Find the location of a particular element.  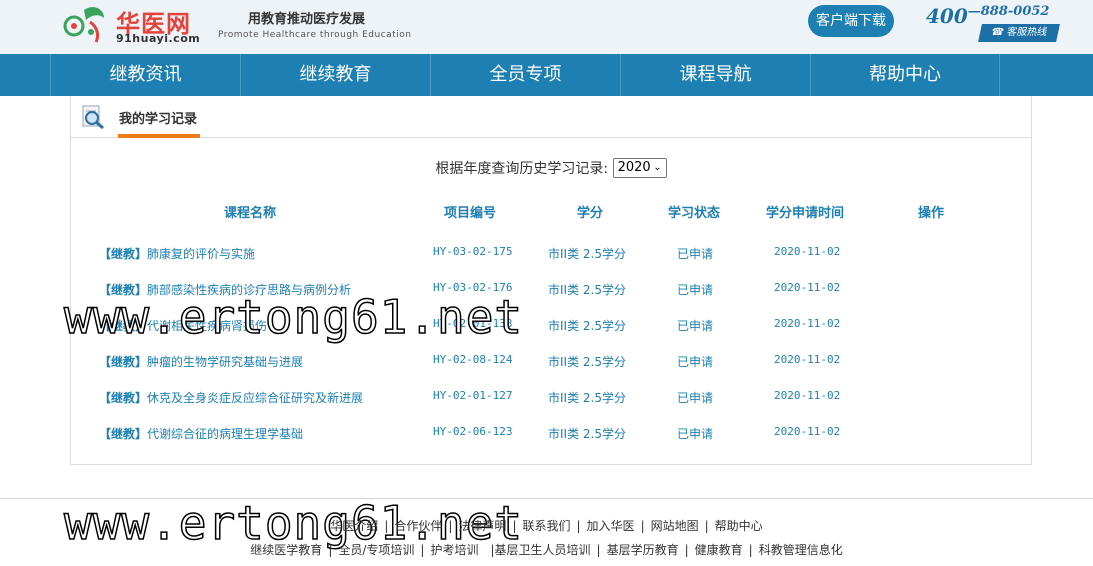

phone-icon: ☎ is located at coordinates (997, 32).